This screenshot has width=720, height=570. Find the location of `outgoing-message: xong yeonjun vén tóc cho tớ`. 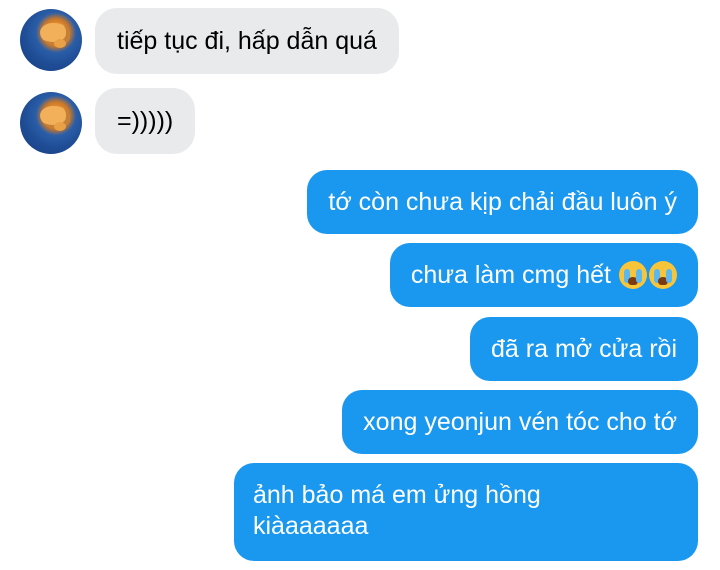

outgoing-message: xong yeonjun vén tóc cho tớ is located at coordinates (520, 422).